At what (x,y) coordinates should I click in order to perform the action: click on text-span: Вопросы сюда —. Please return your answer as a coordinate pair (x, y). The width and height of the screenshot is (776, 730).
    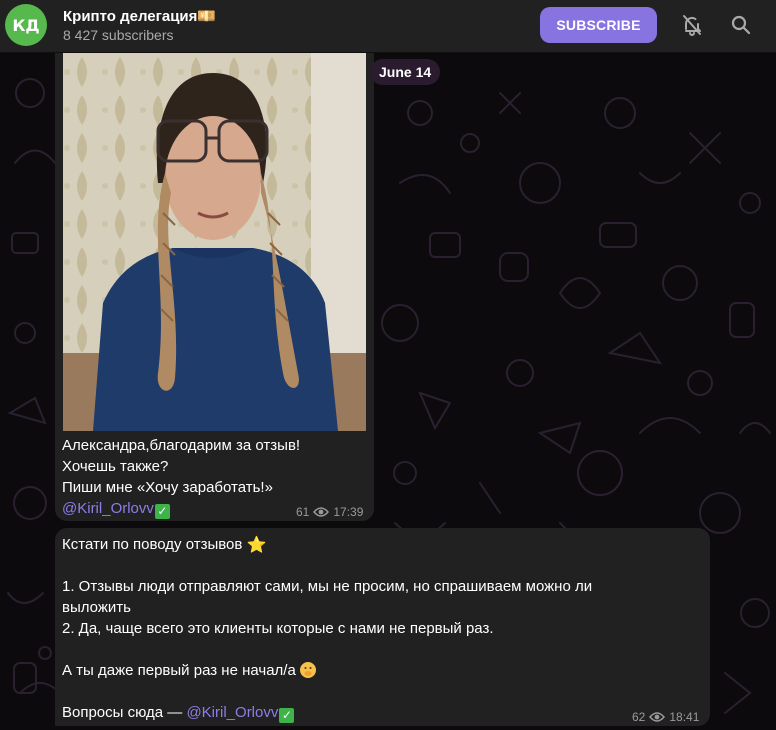
    Looking at the image, I should click on (124, 712).